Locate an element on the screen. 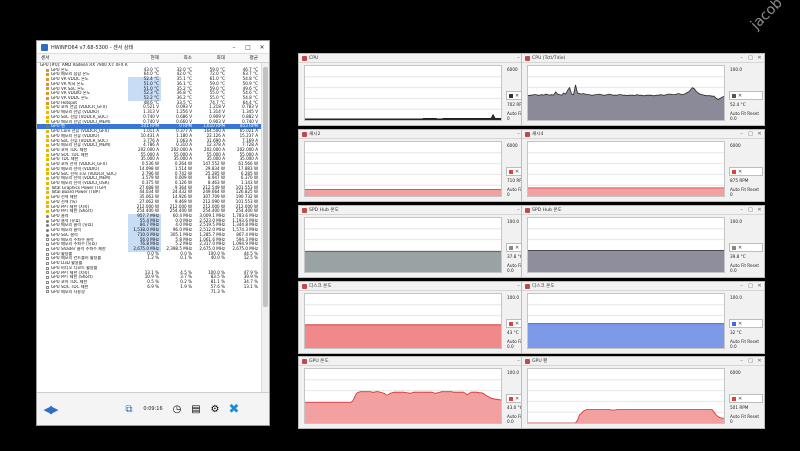  col-current: 현재 is located at coordinates (144, 58).